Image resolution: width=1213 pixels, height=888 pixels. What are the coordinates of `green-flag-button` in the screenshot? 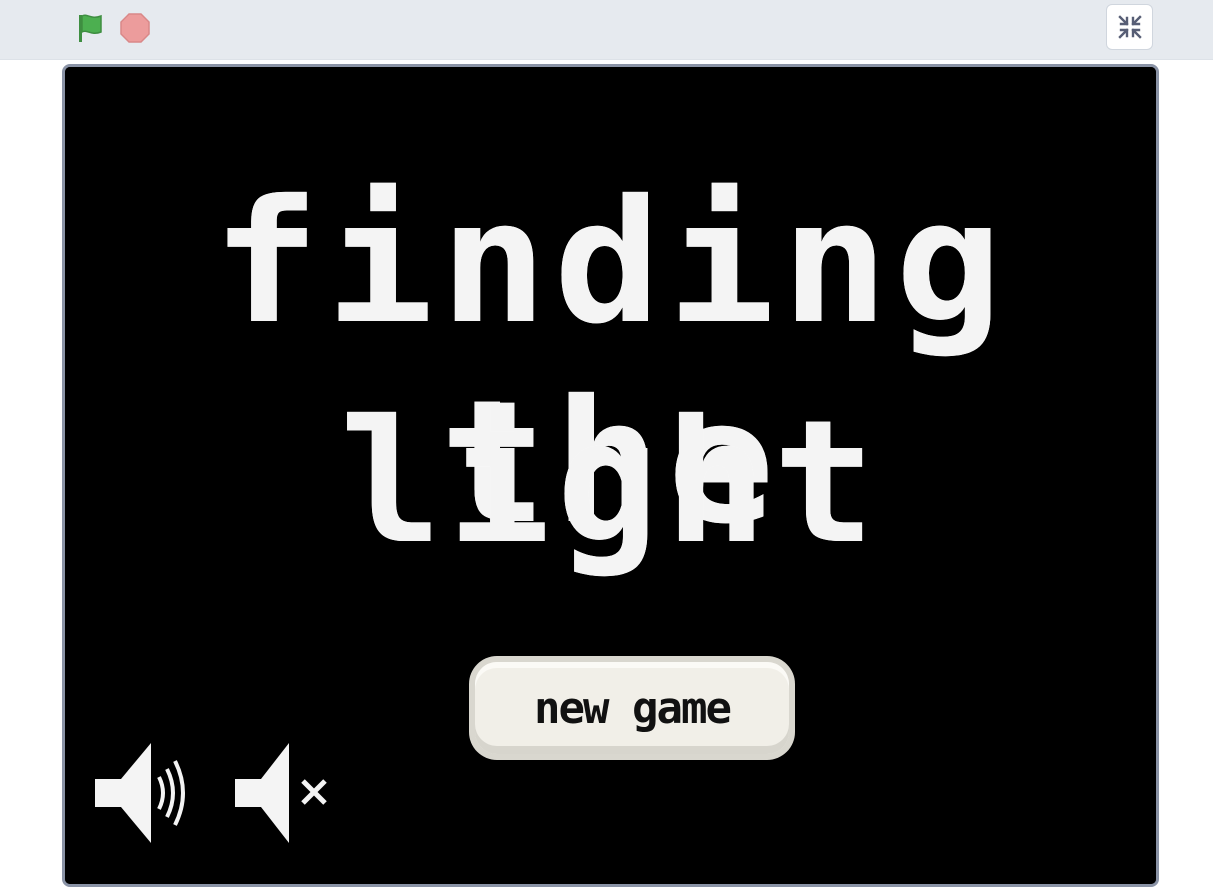 It's located at (89, 28).